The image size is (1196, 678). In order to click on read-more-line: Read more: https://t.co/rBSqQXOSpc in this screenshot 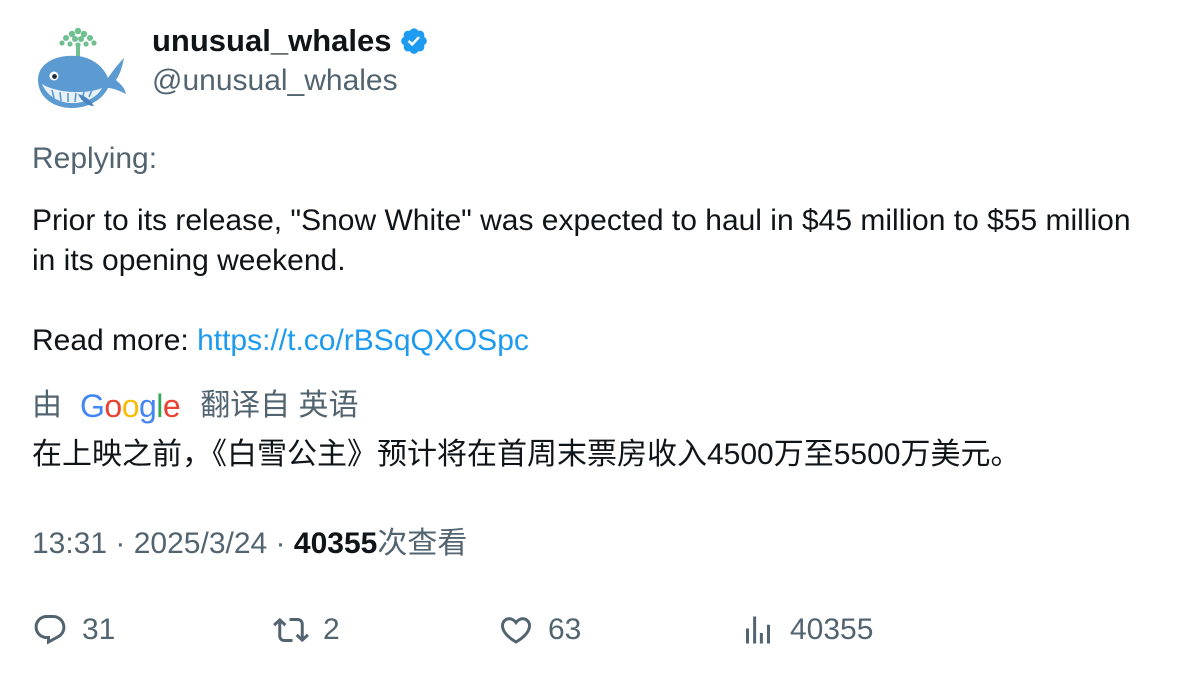, I will do `click(280, 341)`.